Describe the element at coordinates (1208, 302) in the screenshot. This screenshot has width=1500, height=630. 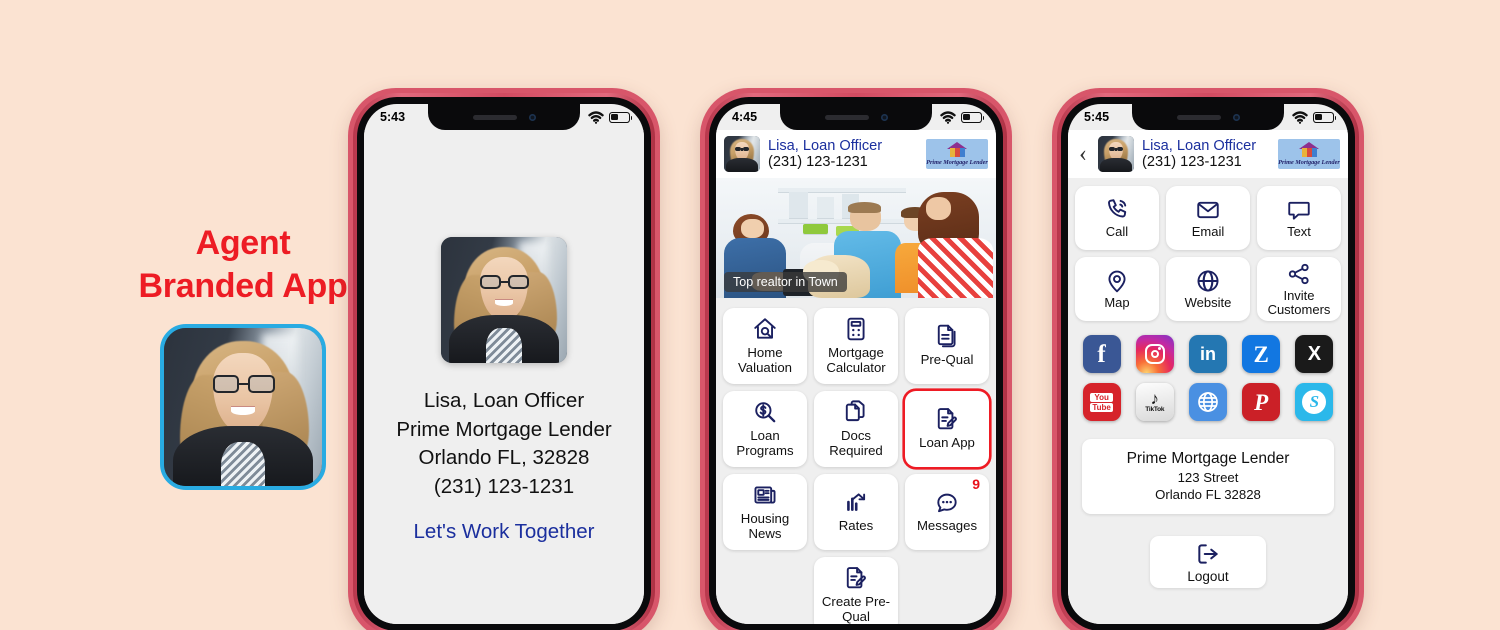
I see `action-label: Website` at that location.